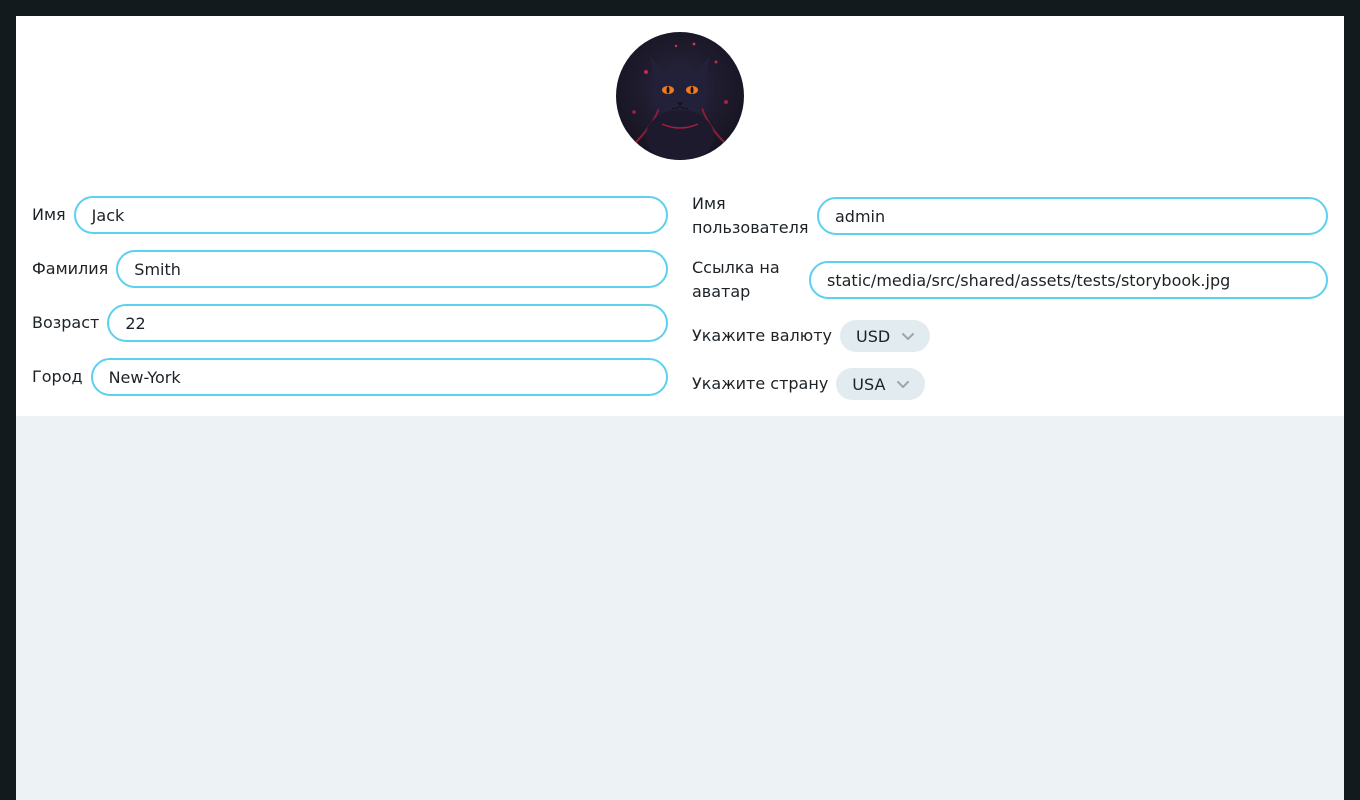  I want to click on city-input: New-York, so click(379, 377).